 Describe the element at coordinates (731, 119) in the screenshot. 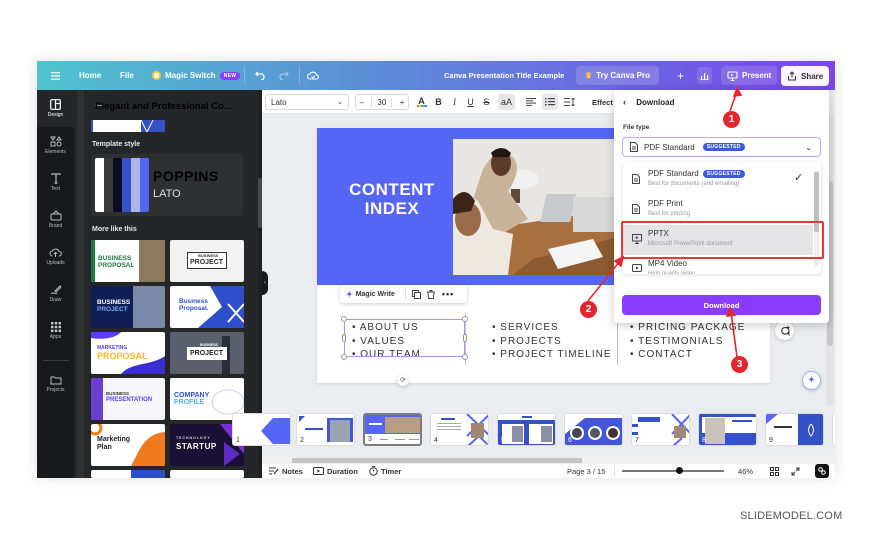

I see `annotation-step-1: 1` at that location.